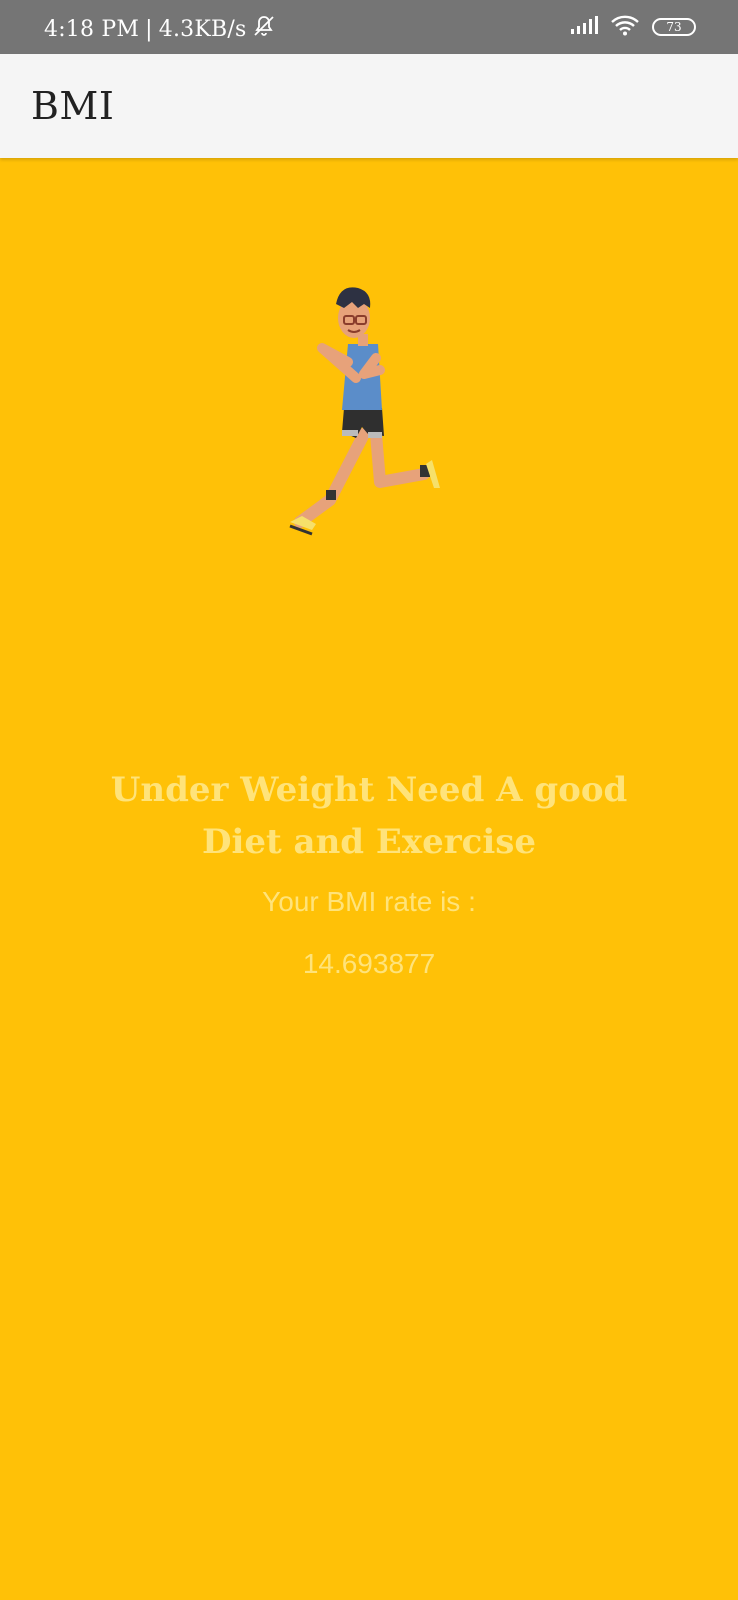  Describe the element at coordinates (369, 106) in the screenshot. I see `app-bar: BMI` at that location.